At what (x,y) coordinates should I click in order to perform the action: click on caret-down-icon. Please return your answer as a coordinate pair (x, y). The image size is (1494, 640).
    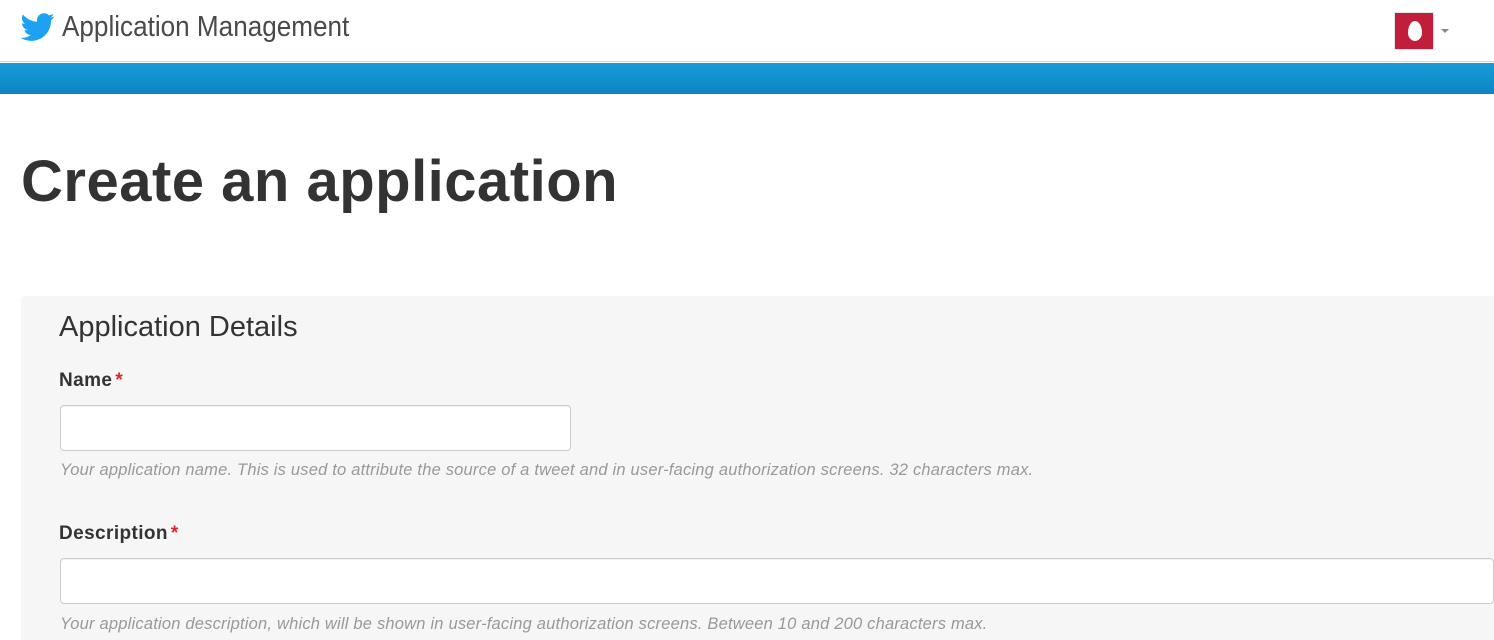
    Looking at the image, I should click on (1445, 31).